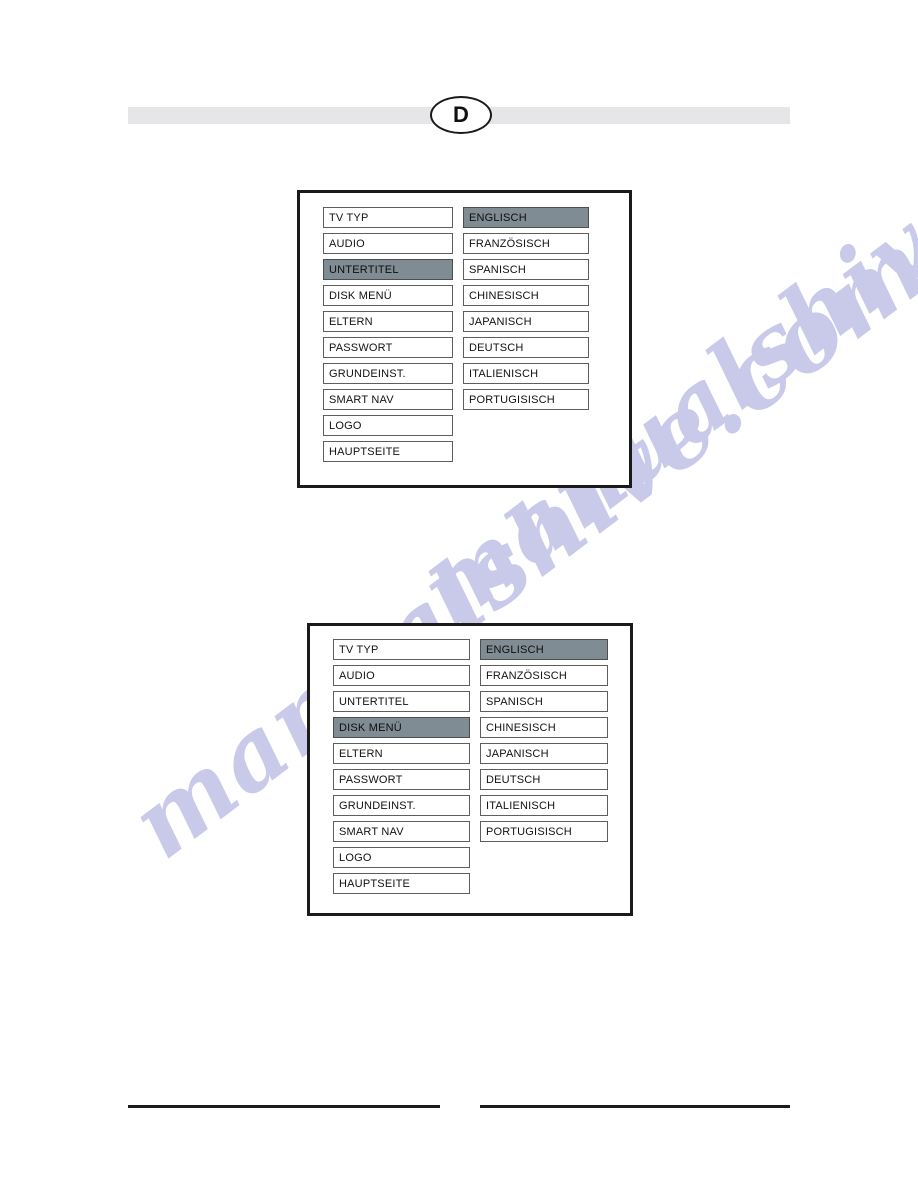 This screenshot has height=1188, width=918. Describe the element at coordinates (284, 1106) in the screenshot. I see `footer-rule-left` at that location.